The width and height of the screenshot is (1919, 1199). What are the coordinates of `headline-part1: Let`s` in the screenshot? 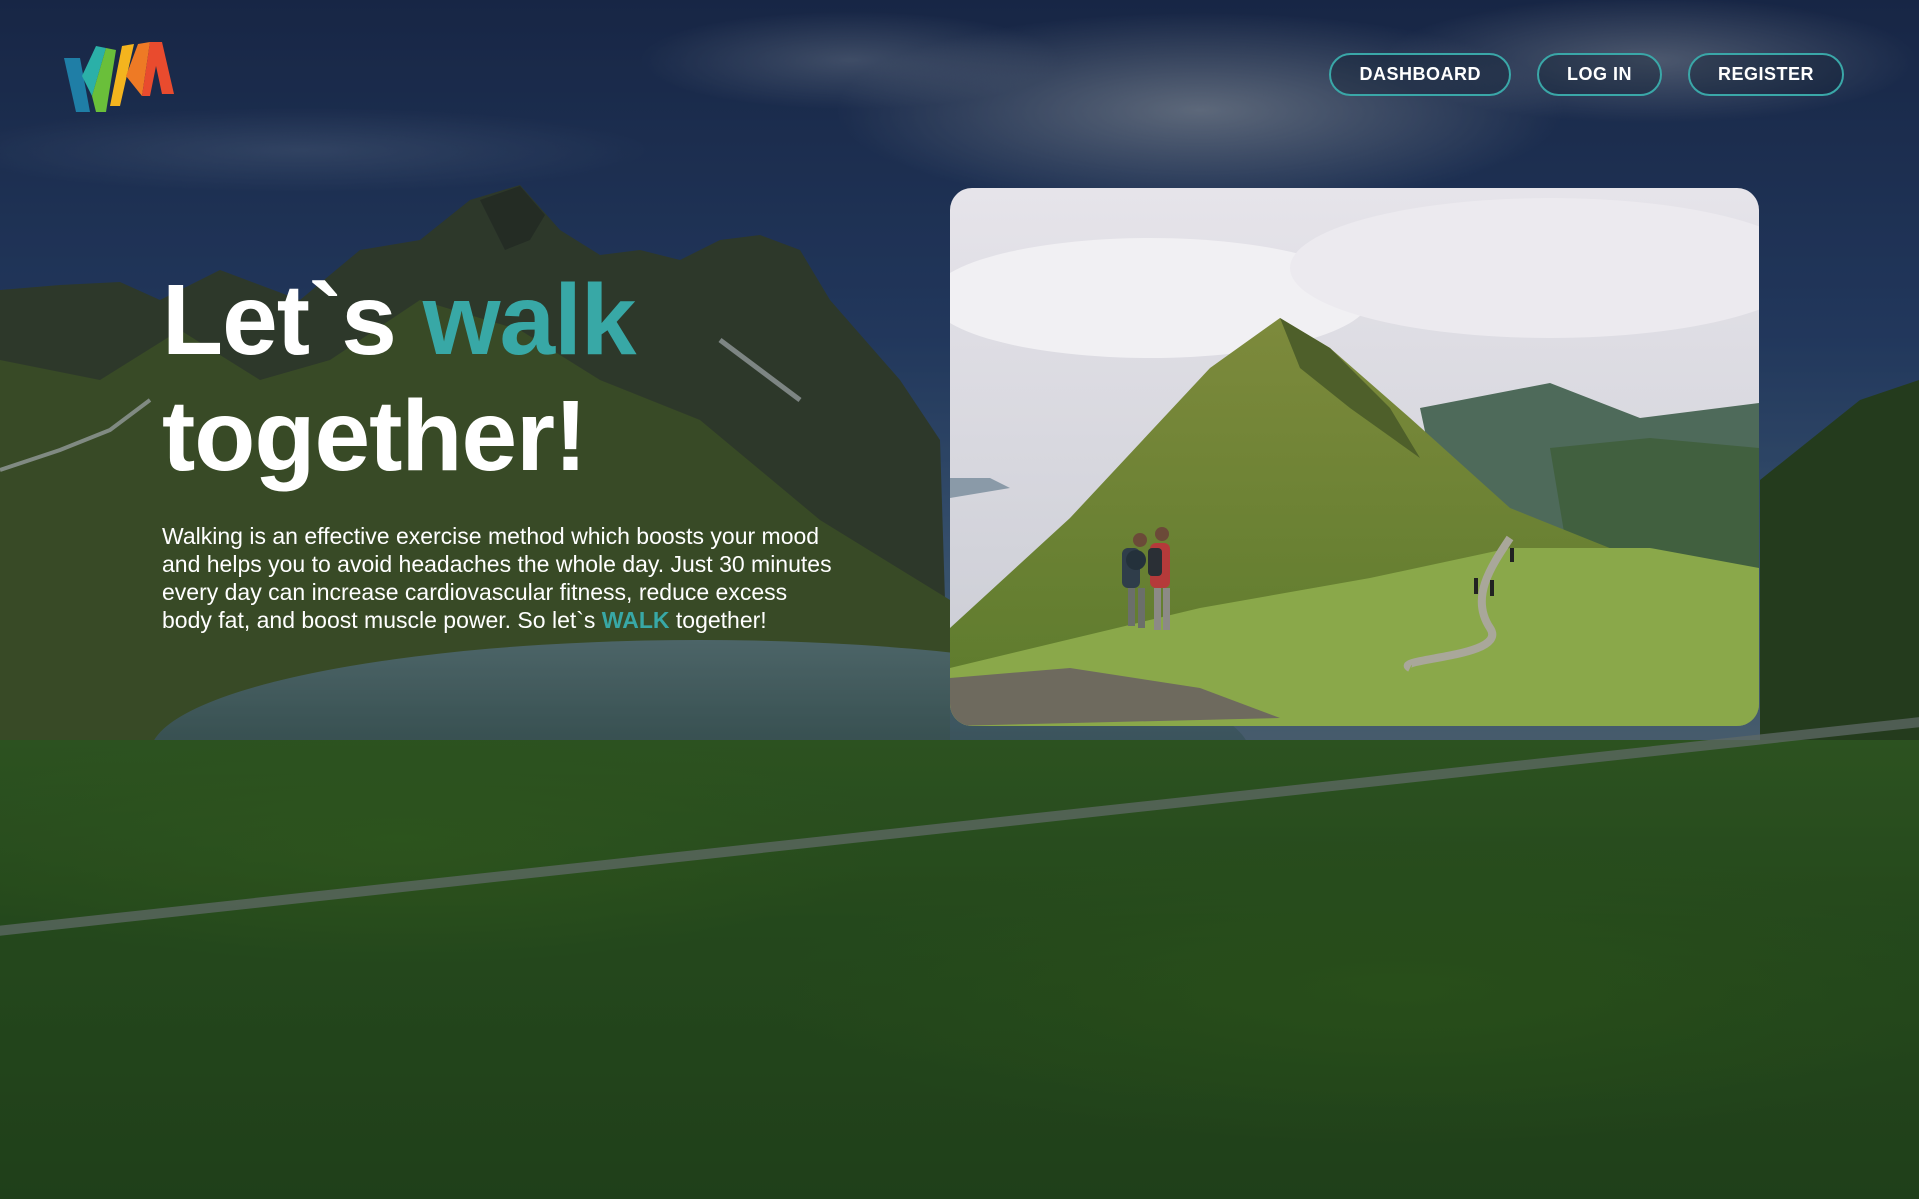 It's located at (292, 320).